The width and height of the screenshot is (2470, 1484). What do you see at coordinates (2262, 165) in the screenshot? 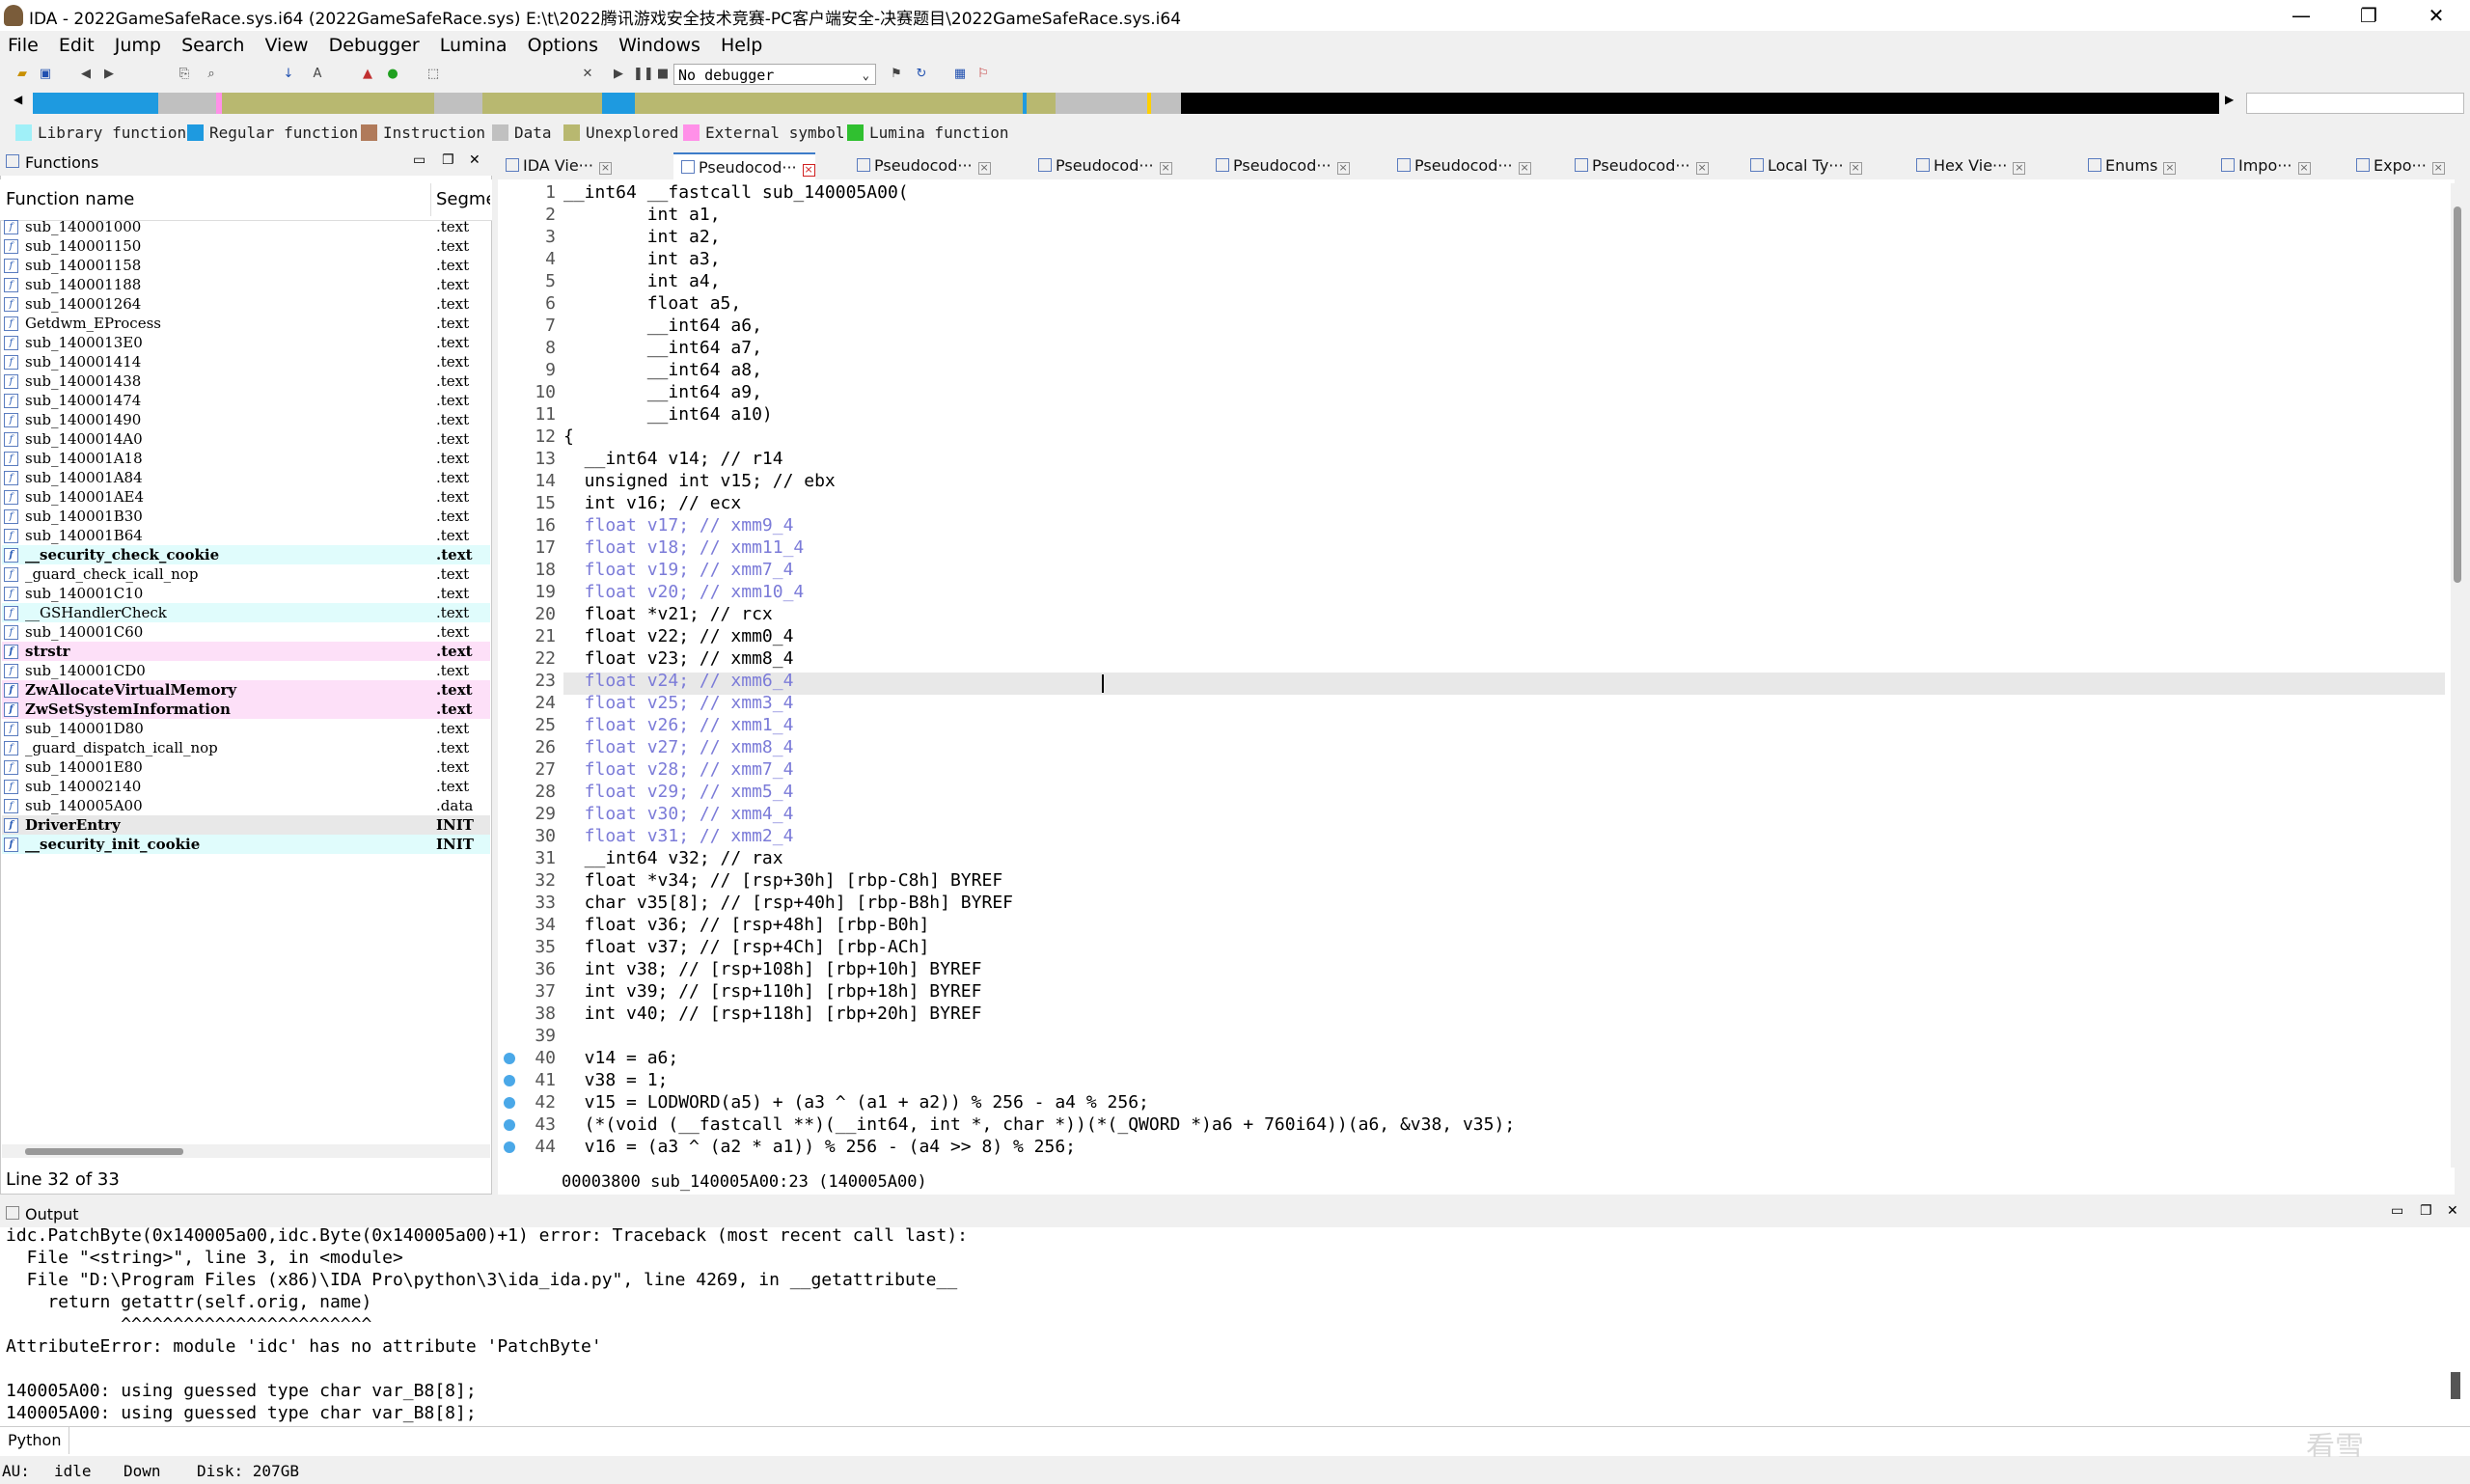
I see `tab-editor: Impo··· ×` at bounding box center [2262, 165].